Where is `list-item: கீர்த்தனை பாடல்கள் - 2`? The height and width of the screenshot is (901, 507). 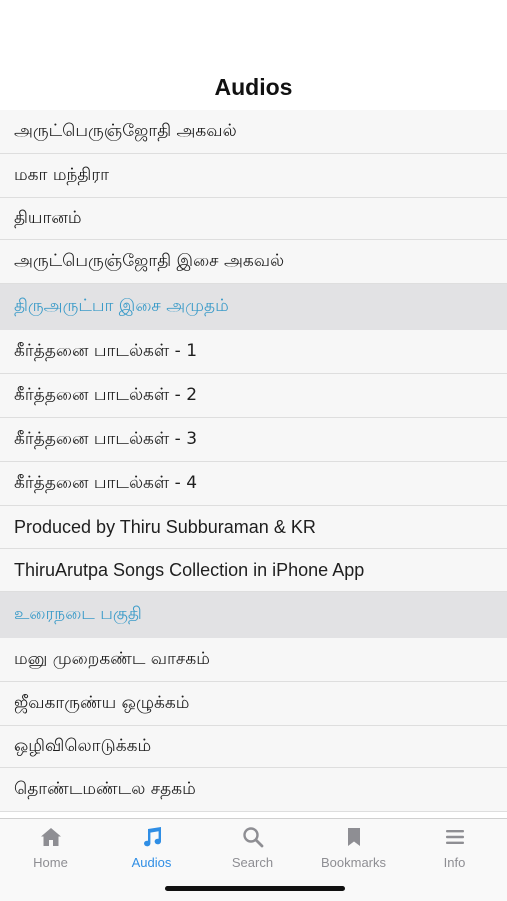
list-item: கீர்த்தனை பாடல்கள் - 2 is located at coordinates (253, 396).